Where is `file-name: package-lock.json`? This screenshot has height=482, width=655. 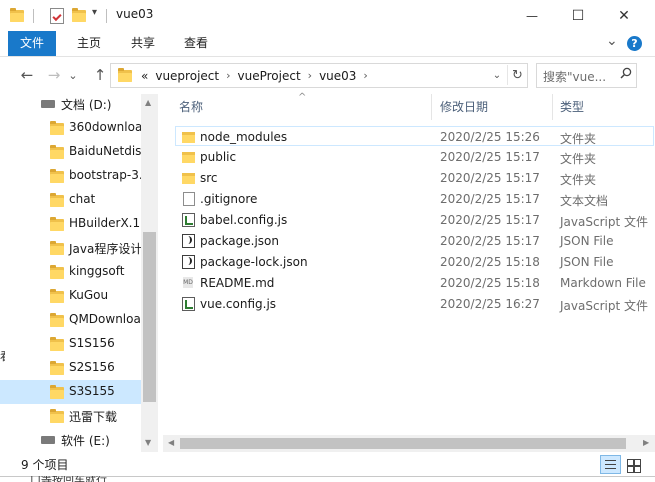
file-name: package-lock.json is located at coordinates (254, 262).